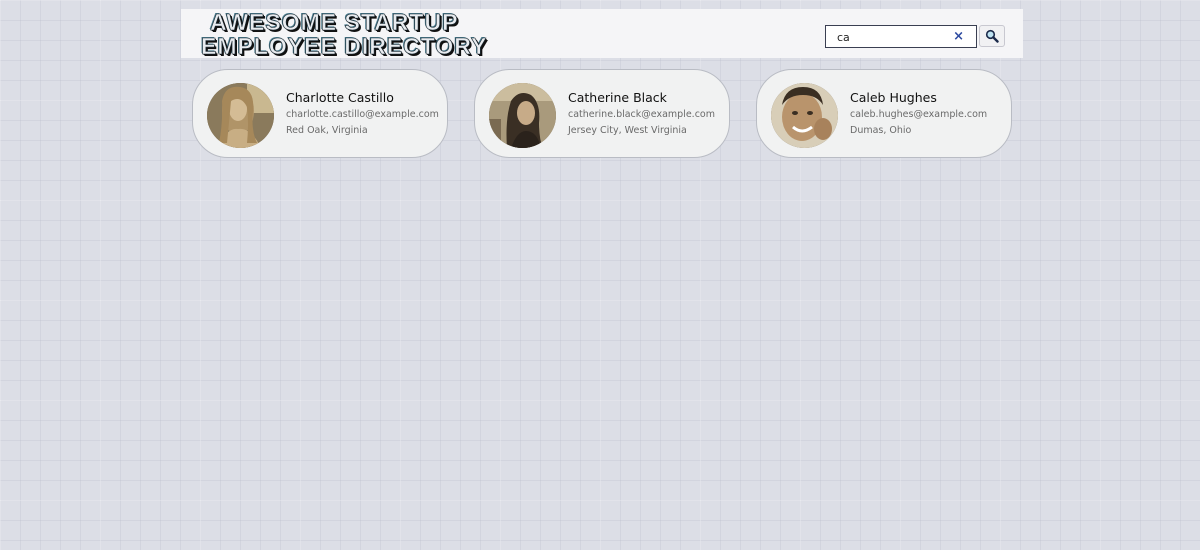  Describe the element at coordinates (344, 46) in the screenshot. I see `page-title-line-2: EMPLOYEE DIRECTORY` at that location.